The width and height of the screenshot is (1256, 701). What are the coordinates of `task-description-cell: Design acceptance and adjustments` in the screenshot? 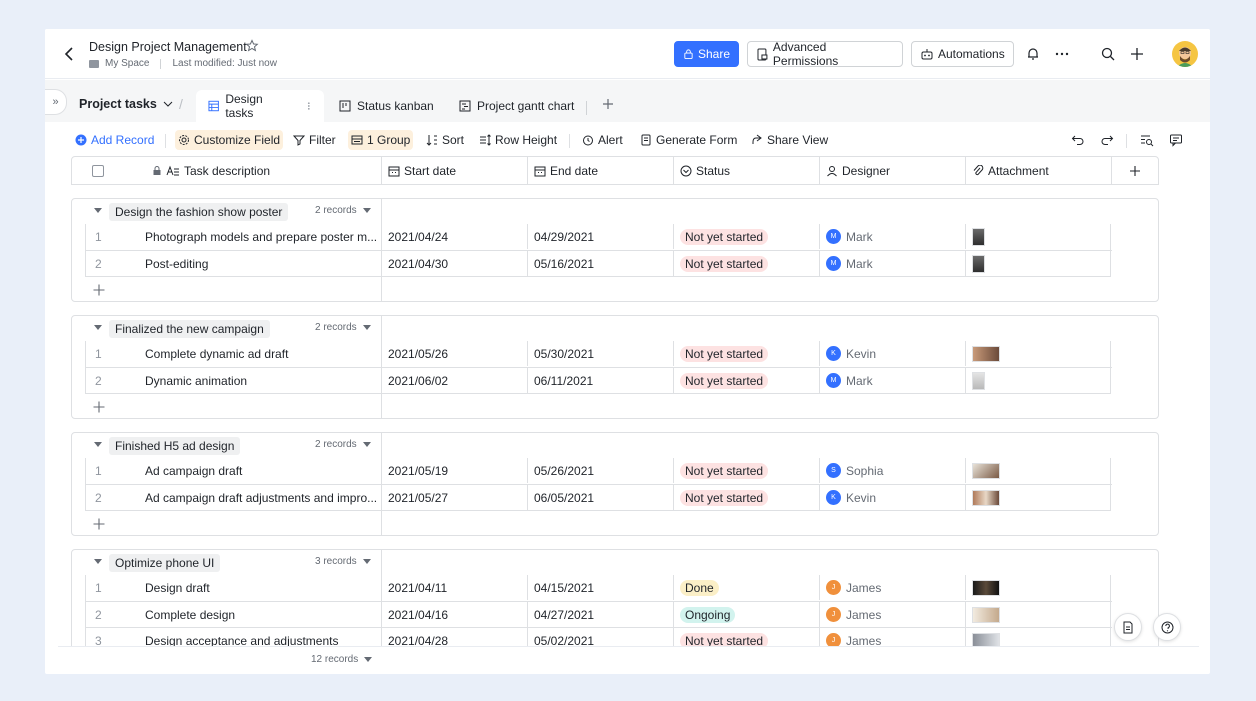 It's located at (261, 637).